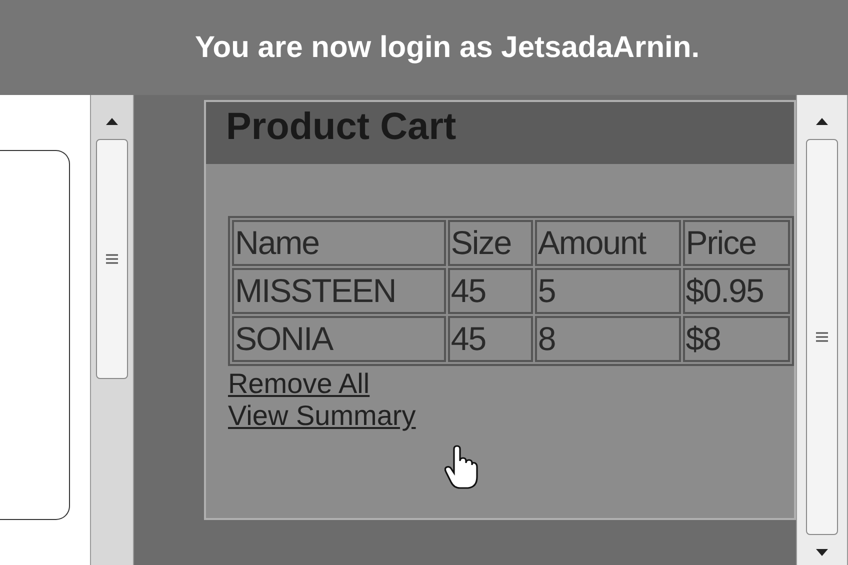  What do you see at coordinates (822, 553) in the screenshot?
I see `scroll-down-icon` at bounding box center [822, 553].